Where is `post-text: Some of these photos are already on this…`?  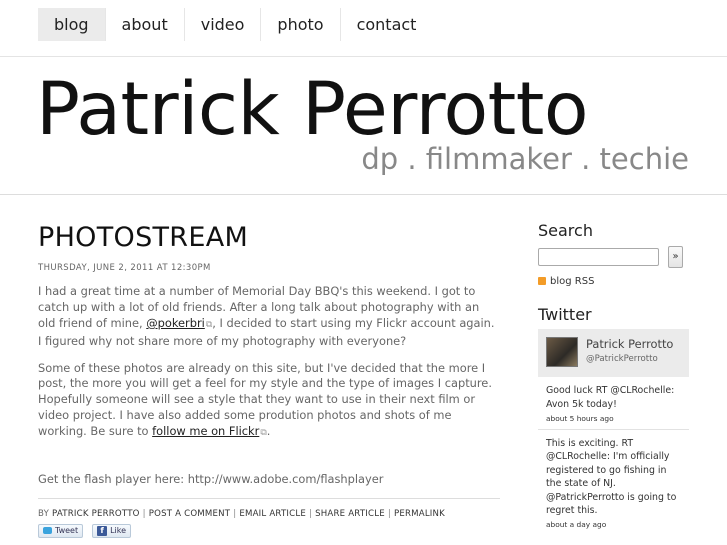
post-text: Some of these photos are already on this… is located at coordinates (265, 399).